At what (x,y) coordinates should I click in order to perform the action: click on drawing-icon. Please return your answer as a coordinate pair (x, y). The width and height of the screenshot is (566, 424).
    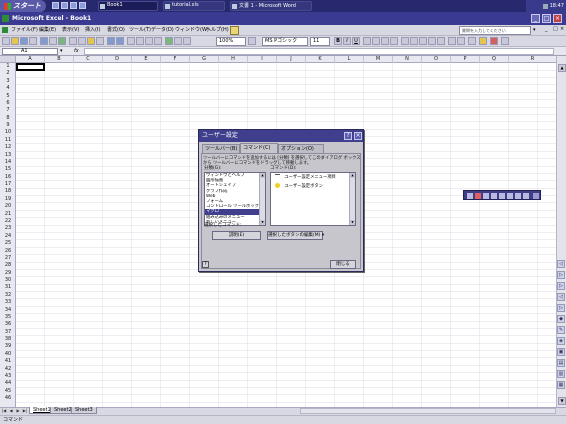
    Looking at the image, I should click on (178, 41).